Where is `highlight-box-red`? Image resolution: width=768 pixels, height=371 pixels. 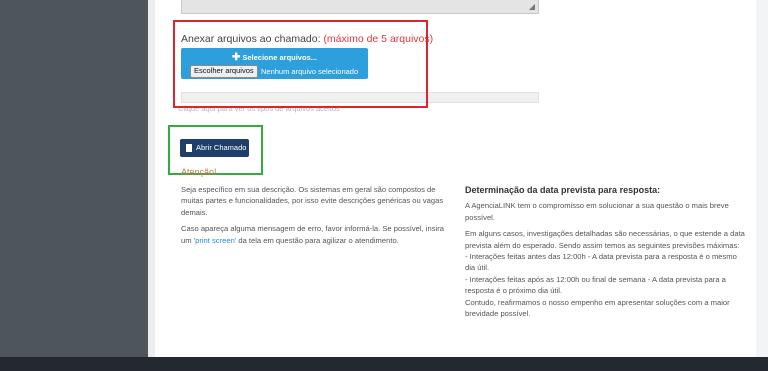
highlight-box-red is located at coordinates (300, 64).